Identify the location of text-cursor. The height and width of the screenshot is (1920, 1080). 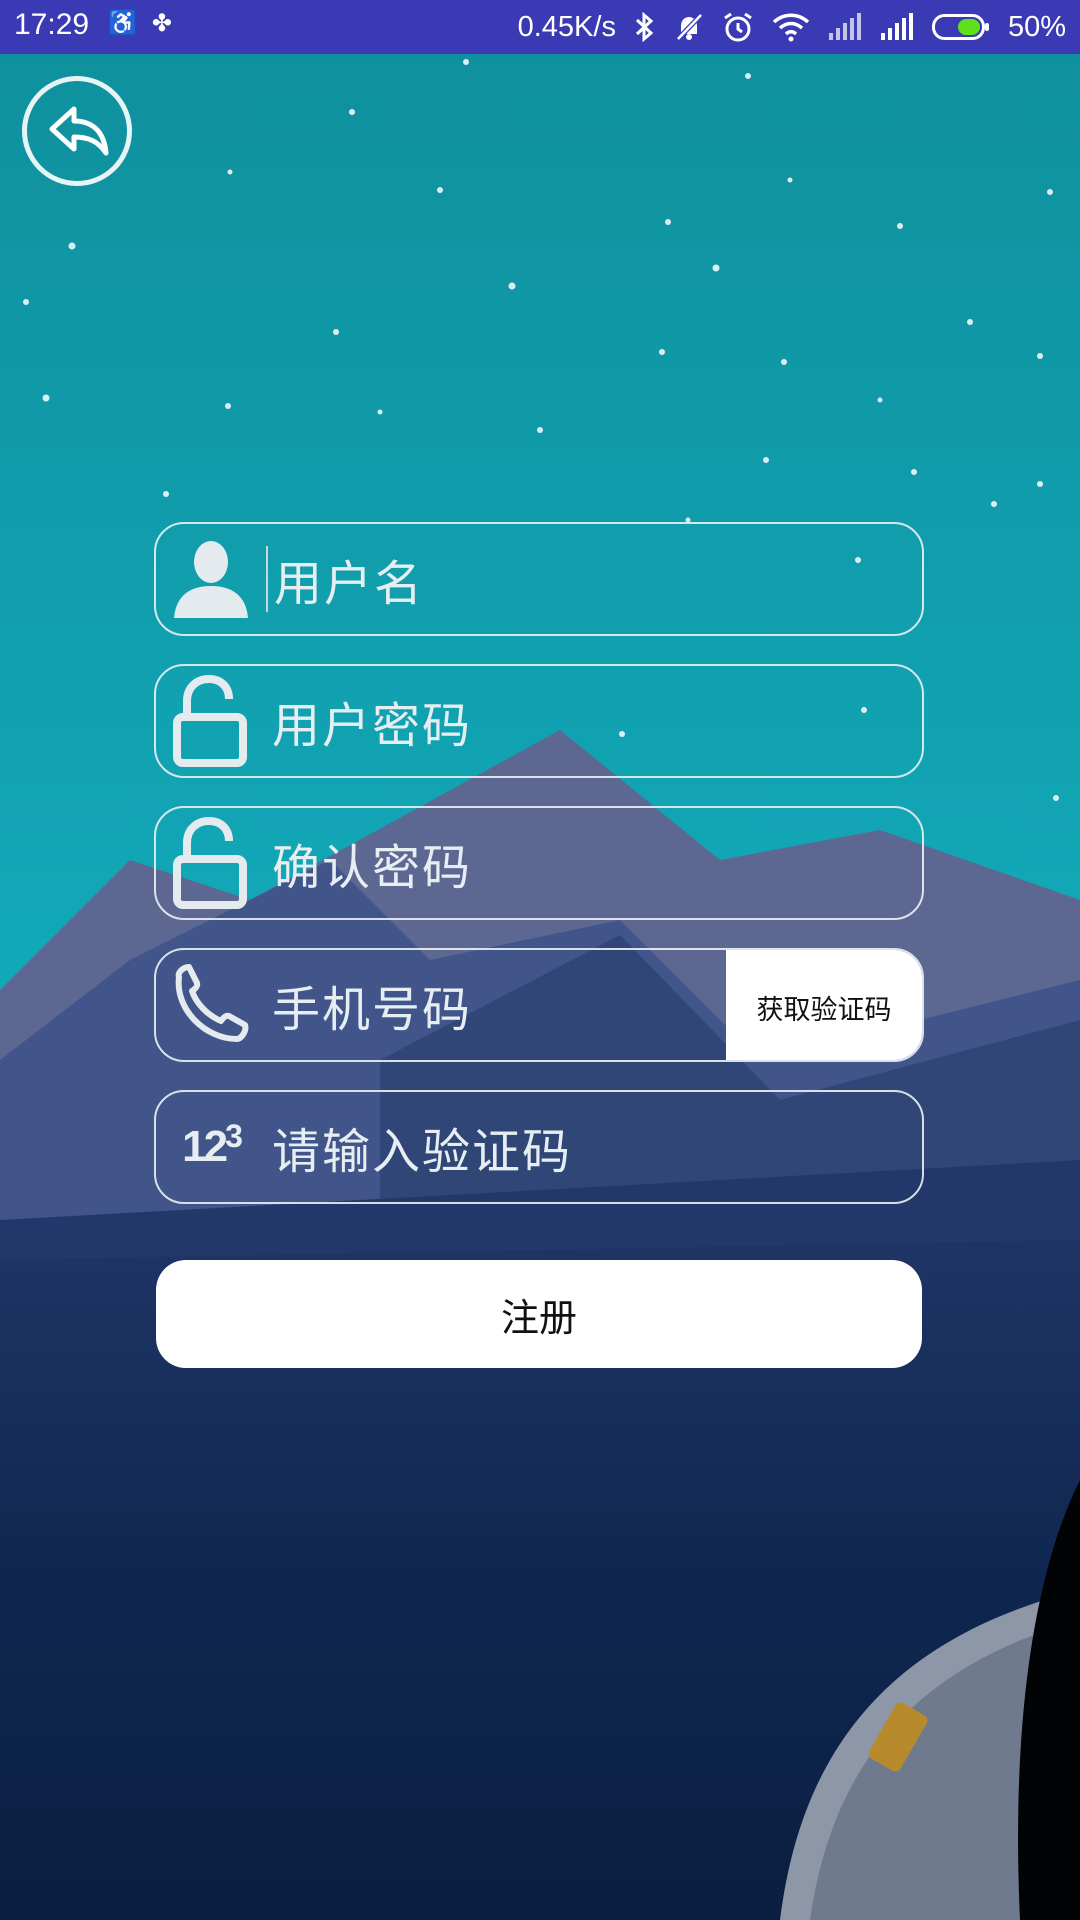
(267, 579).